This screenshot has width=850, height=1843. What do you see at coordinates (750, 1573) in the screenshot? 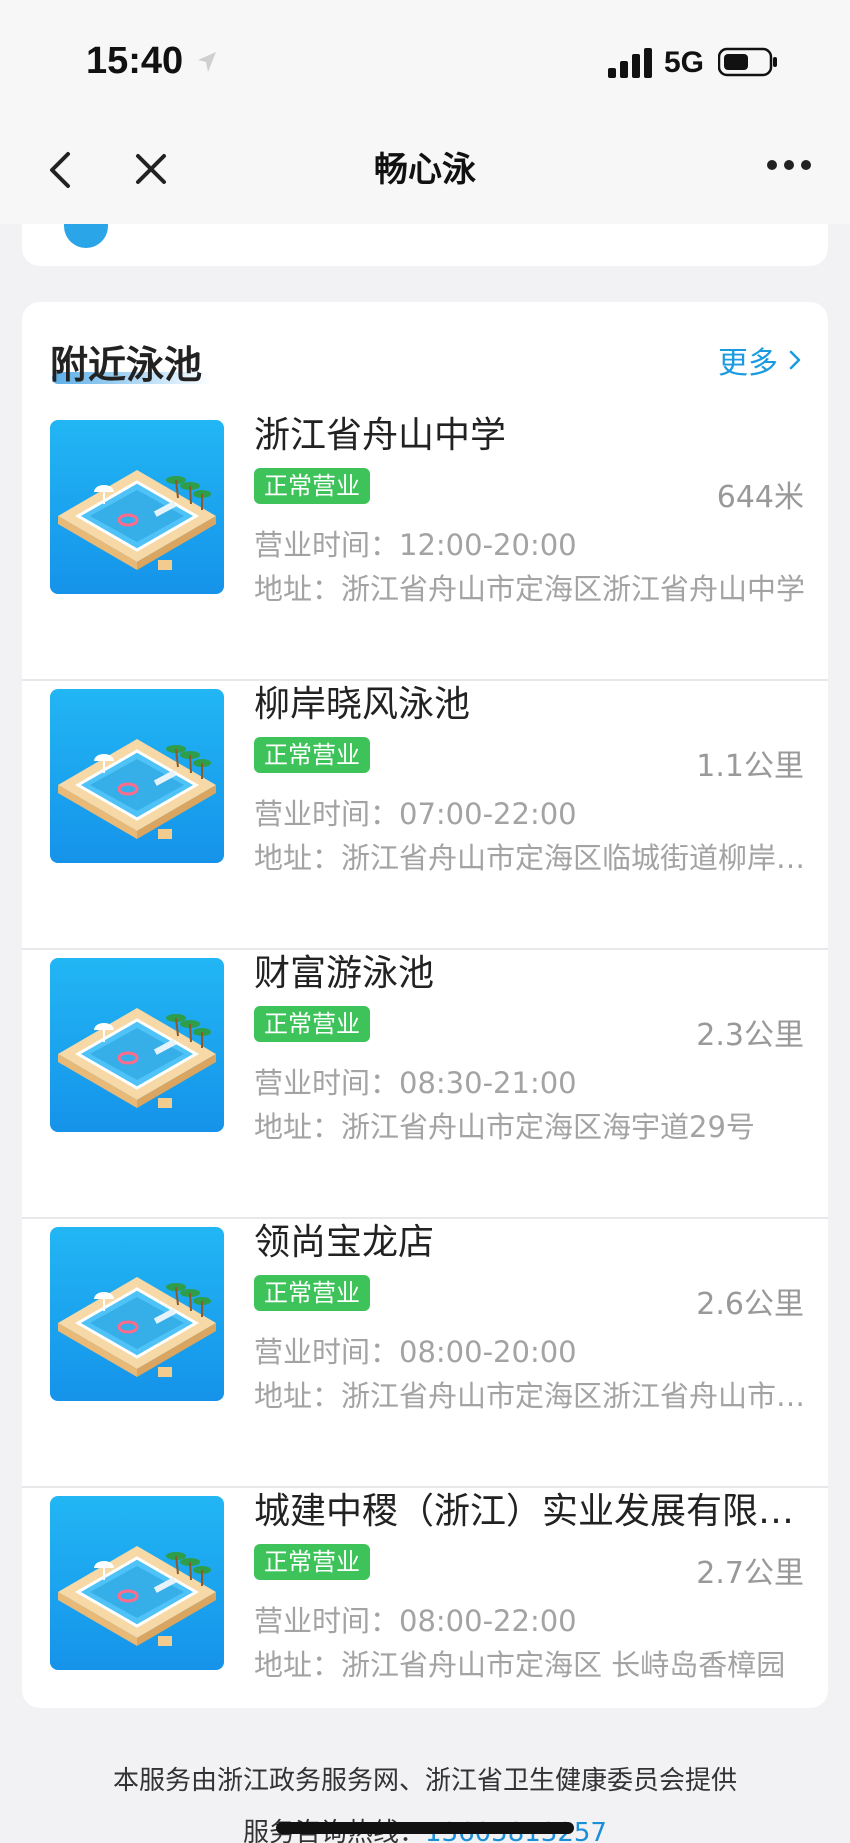
I see `pool-distance: 2.7公里` at bounding box center [750, 1573].